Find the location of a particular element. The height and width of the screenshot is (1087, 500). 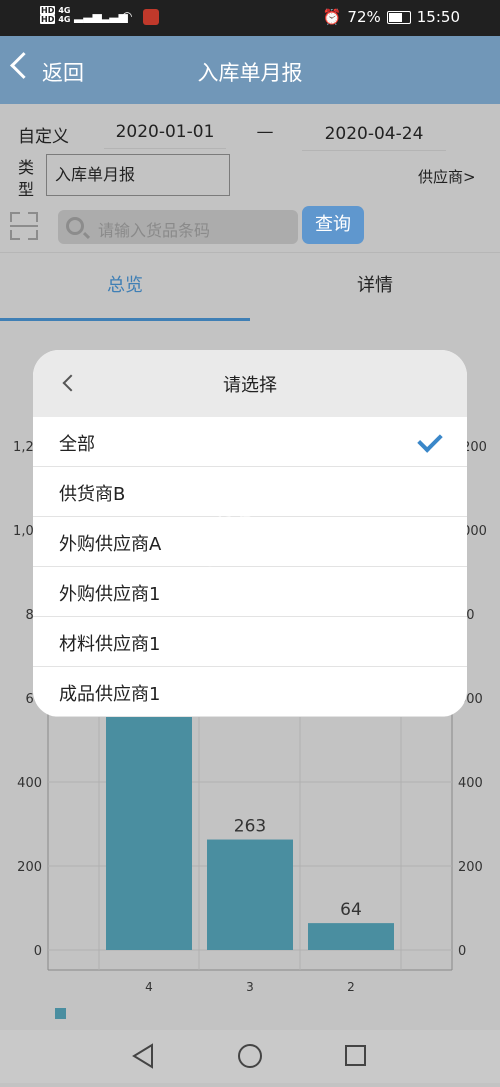

status-right: ⏰ 72% 15:50 is located at coordinates (391, 17).